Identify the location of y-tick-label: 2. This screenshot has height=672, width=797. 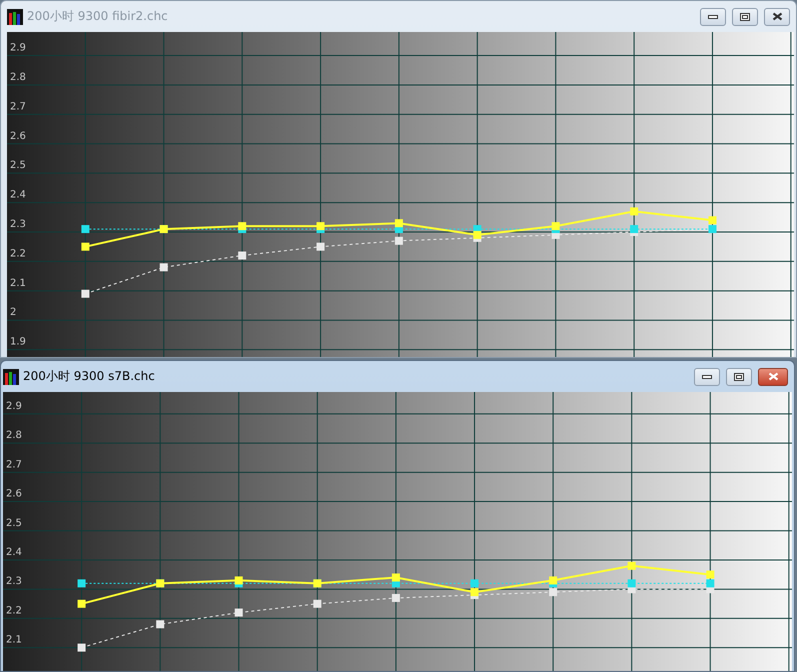
(13, 312).